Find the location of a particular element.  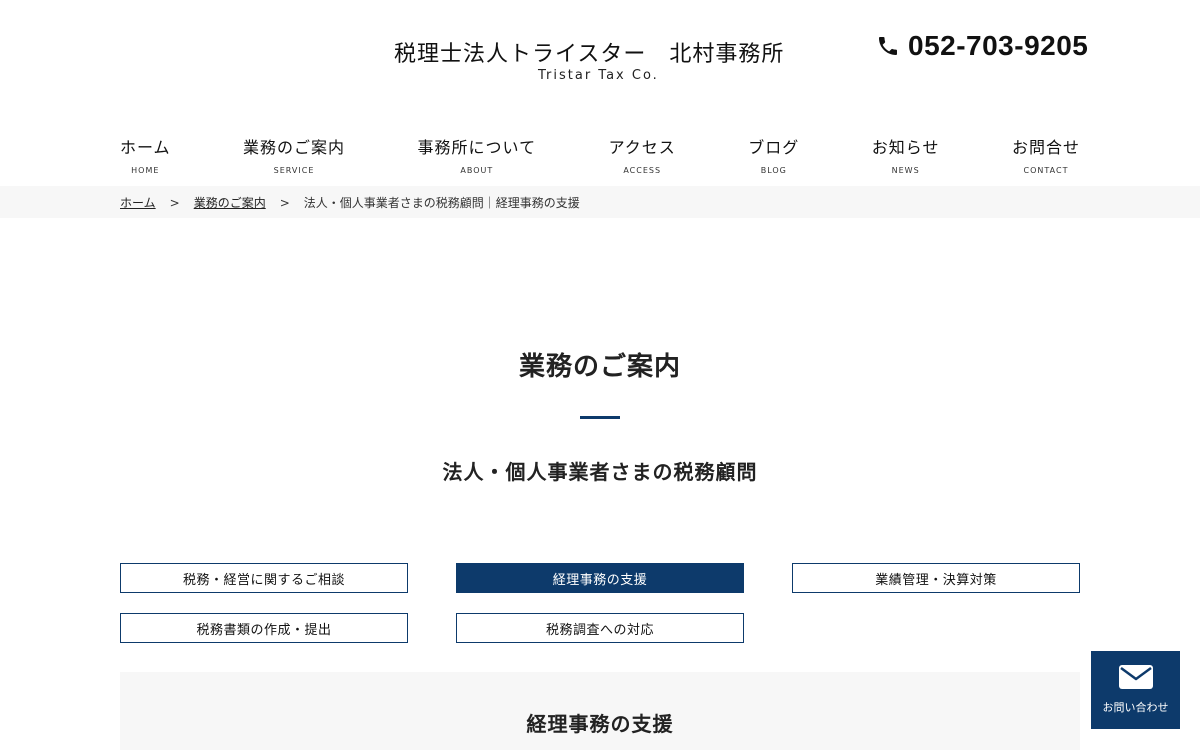

title-underline is located at coordinates (600, 417).